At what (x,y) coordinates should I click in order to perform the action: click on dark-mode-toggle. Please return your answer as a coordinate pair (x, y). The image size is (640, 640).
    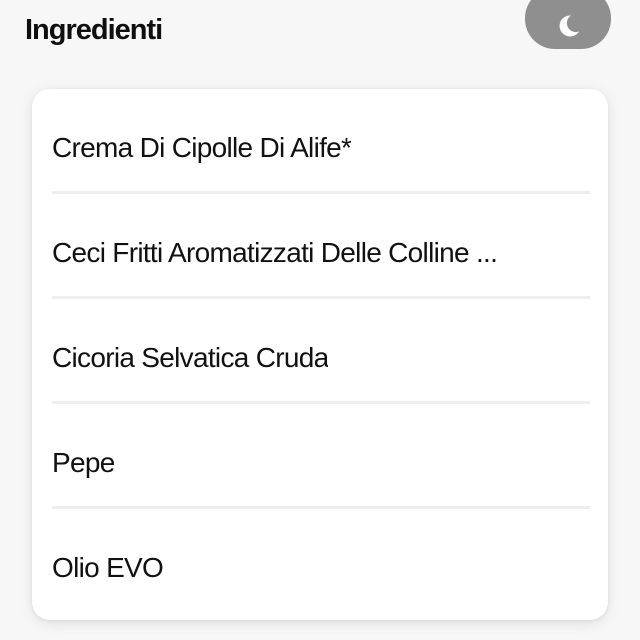
    Looking at the image, I should click on (568, 24).